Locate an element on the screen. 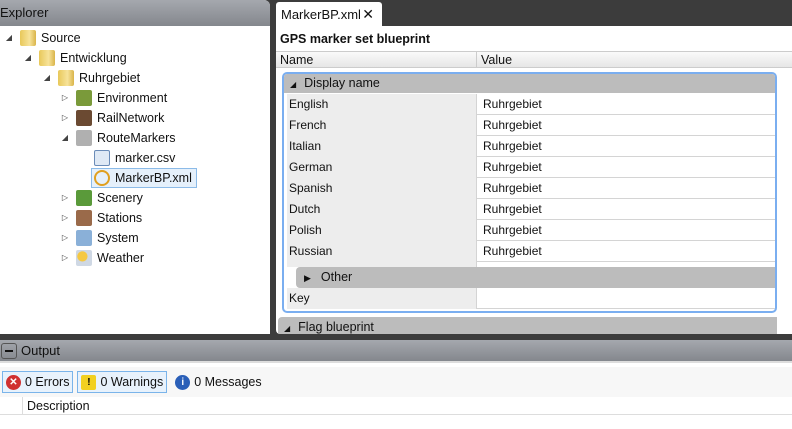  property-row: English Ruhrgebiet is located at coordinates (531, 104).